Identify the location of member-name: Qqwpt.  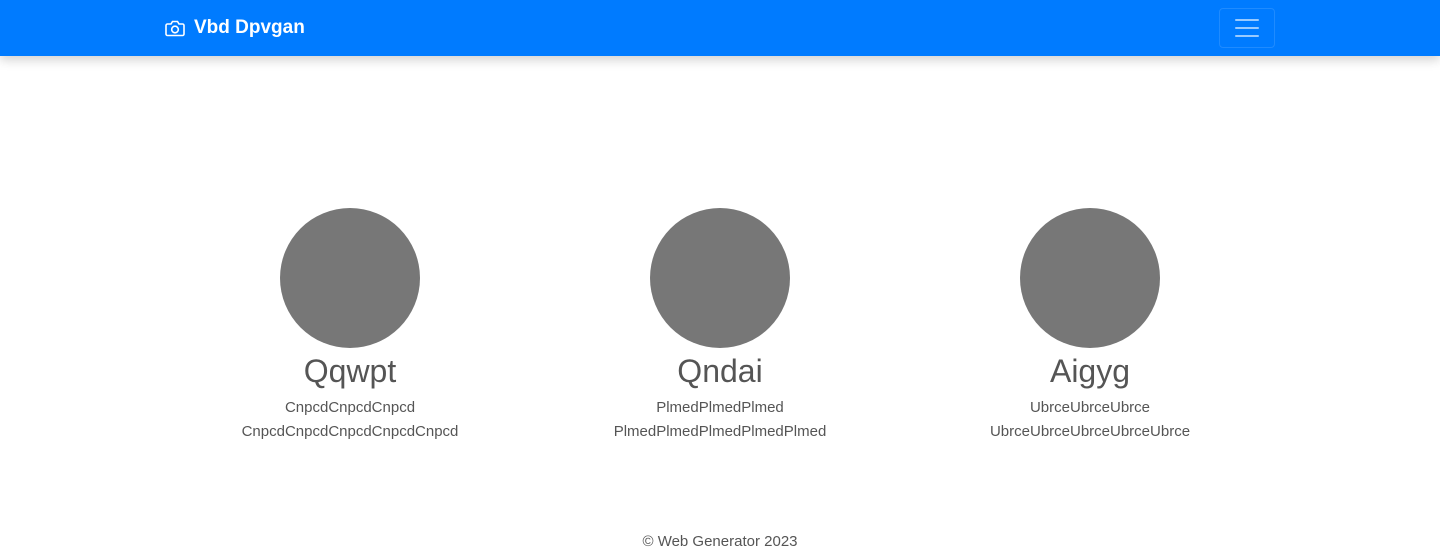
(350, 371).